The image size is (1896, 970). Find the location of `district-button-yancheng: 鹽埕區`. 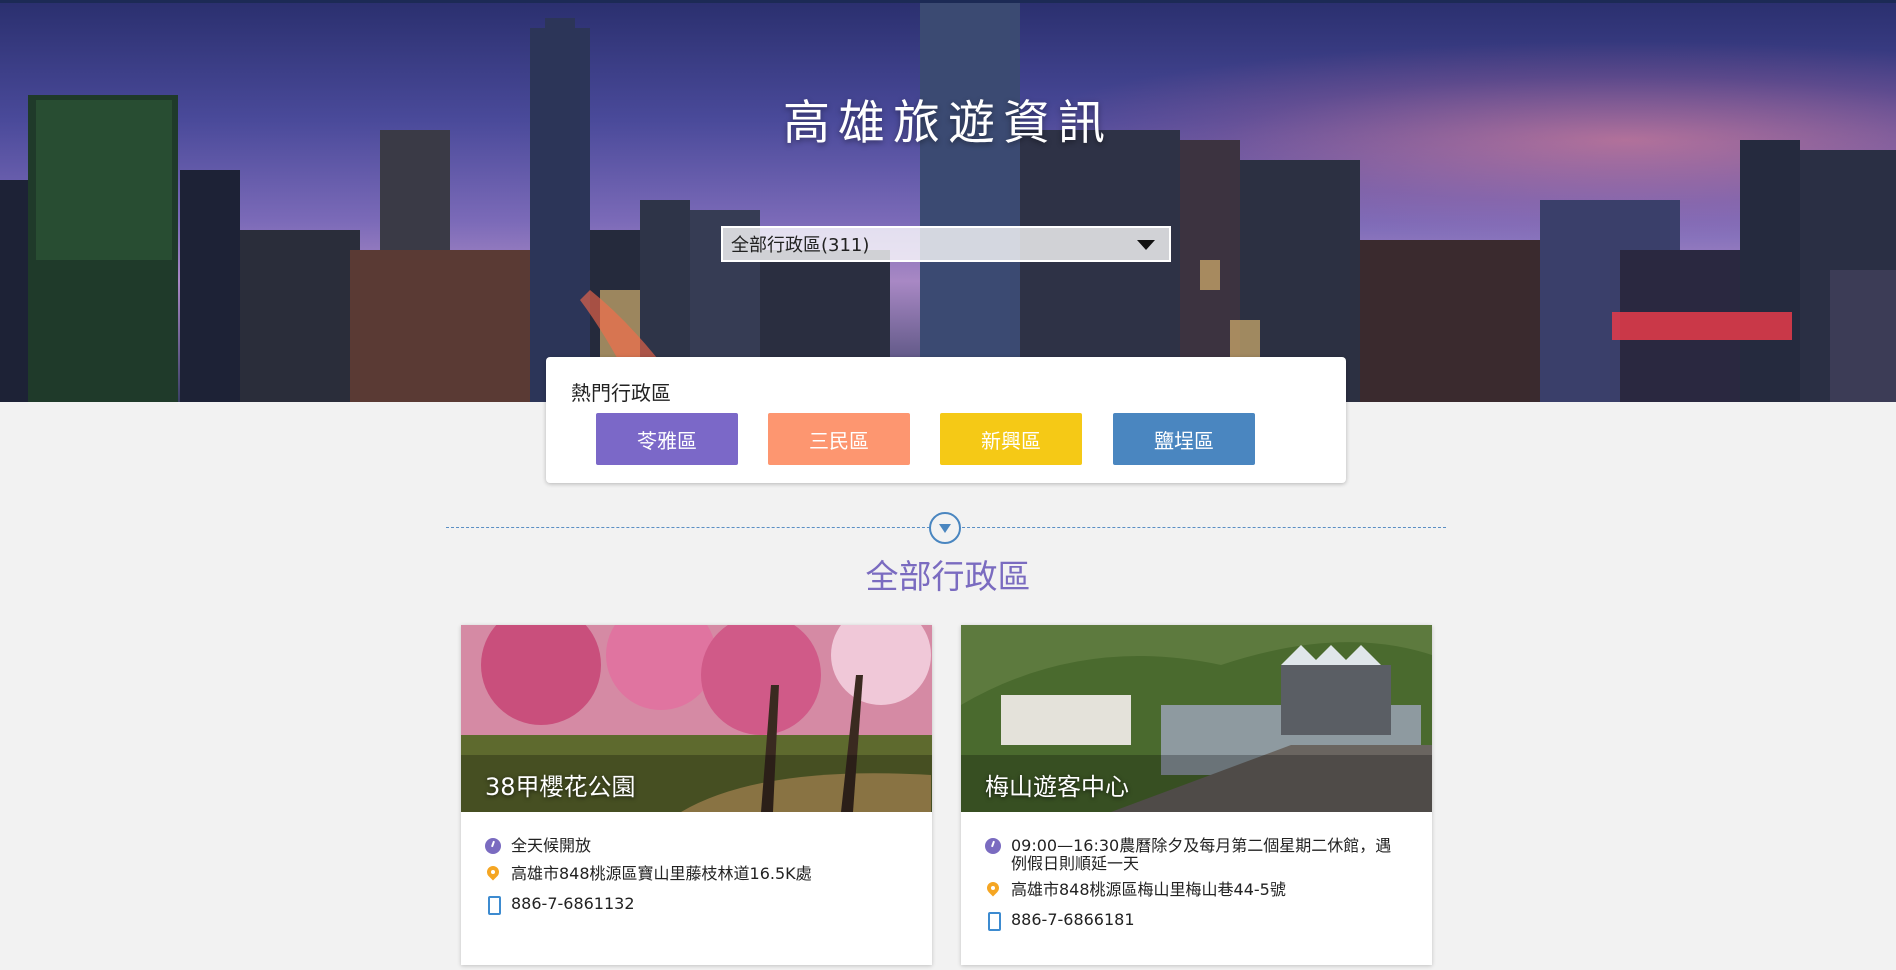

district-button-yancheng: 鹽埕區 is located at coordinates (1184, 439).